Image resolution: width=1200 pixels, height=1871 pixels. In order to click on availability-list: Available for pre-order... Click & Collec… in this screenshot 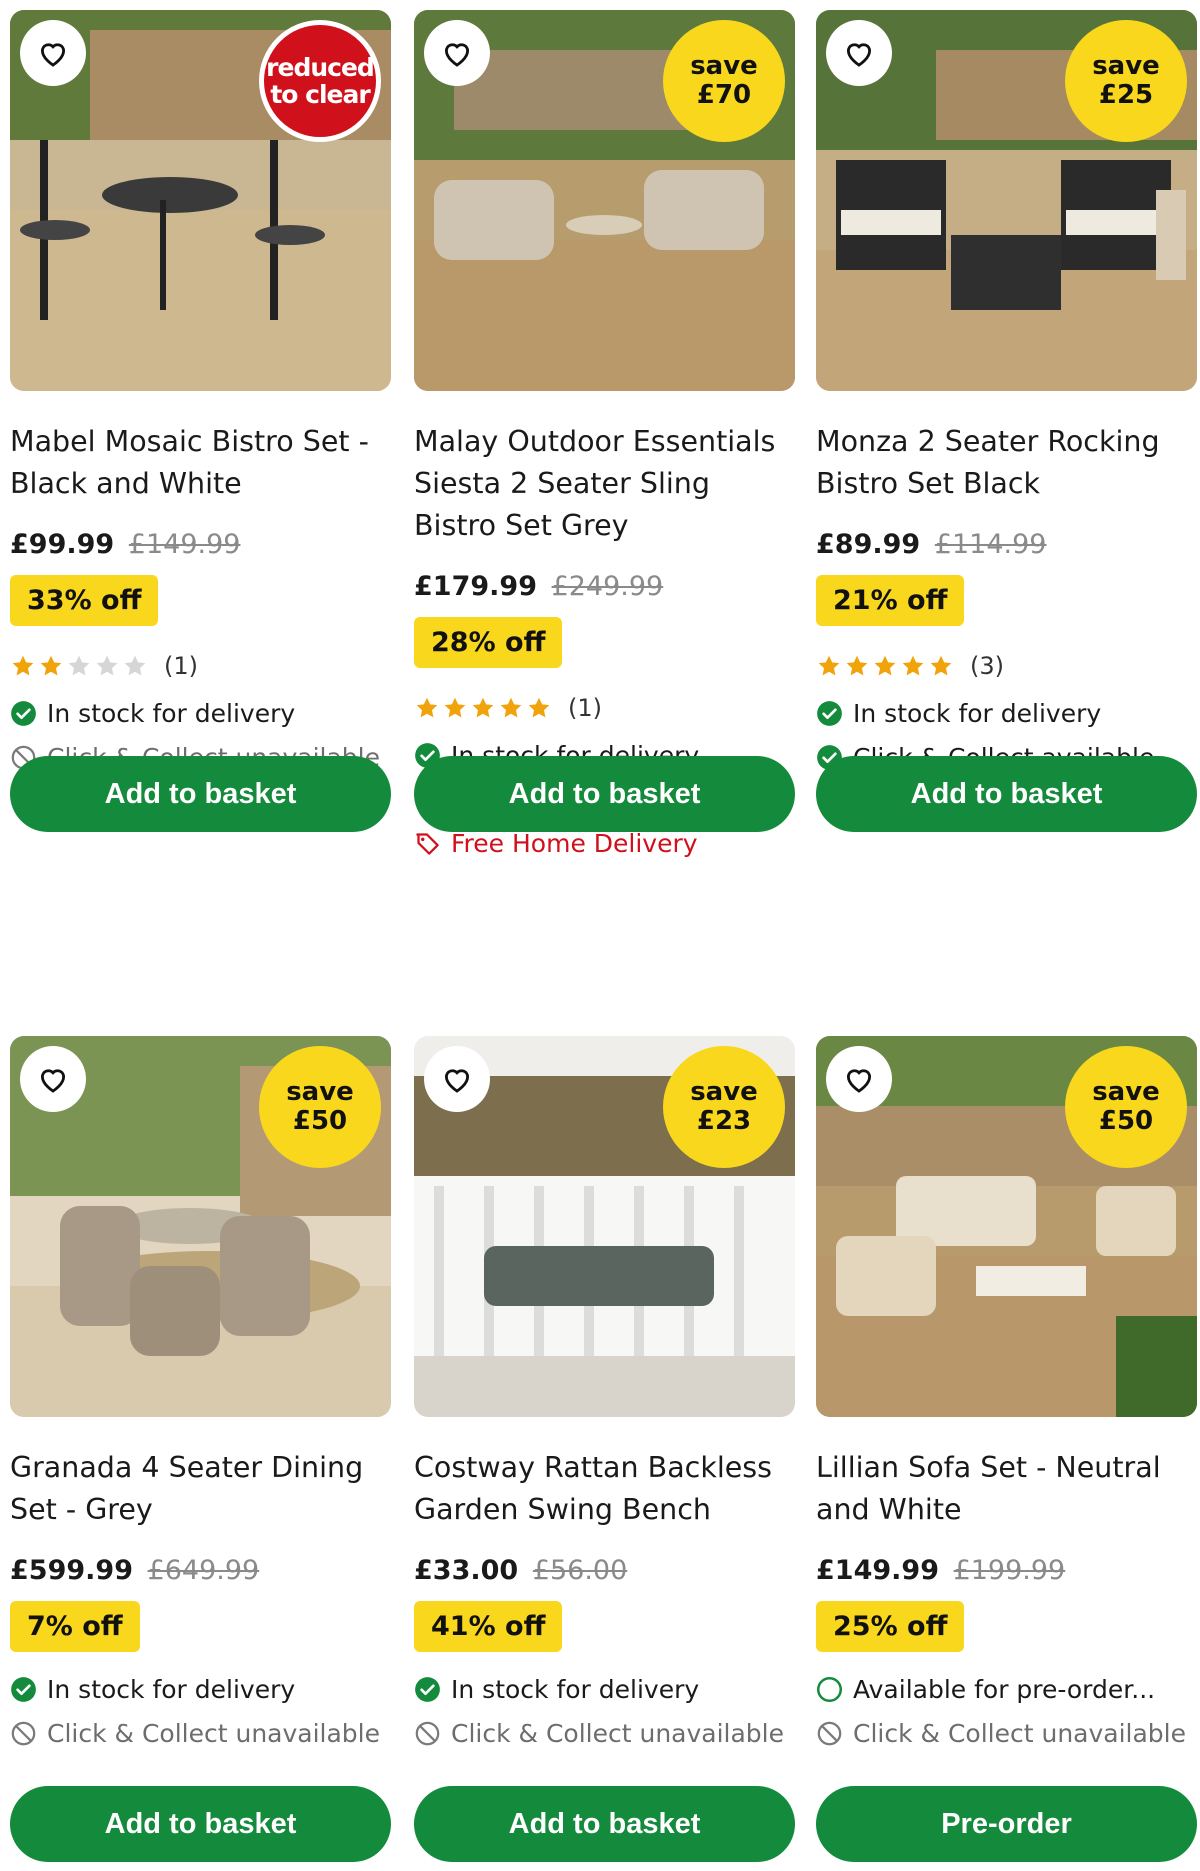, I will do `click(1006, 1711)`.